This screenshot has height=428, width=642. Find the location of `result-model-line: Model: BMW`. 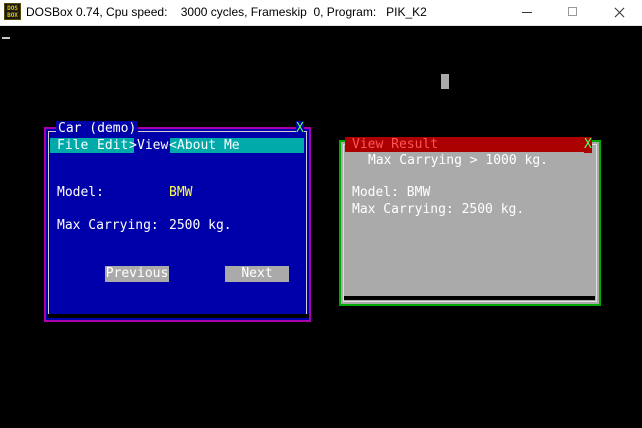

result-model-line: Model: BMW is located at coordinates (391, 192).